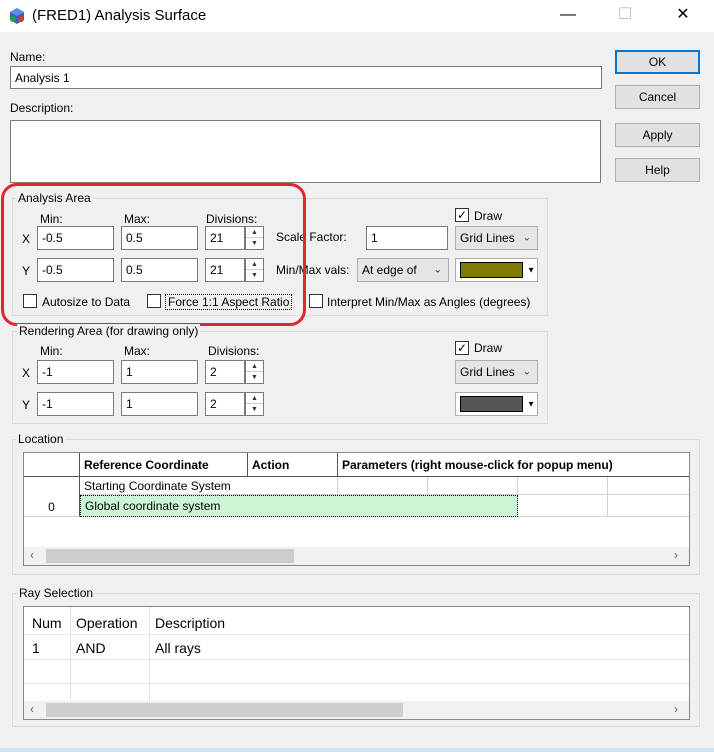  What do you see at coordinates (657, 62) in the screenshot?
I see `ok-button: OK` at bounding box center [657, 62].